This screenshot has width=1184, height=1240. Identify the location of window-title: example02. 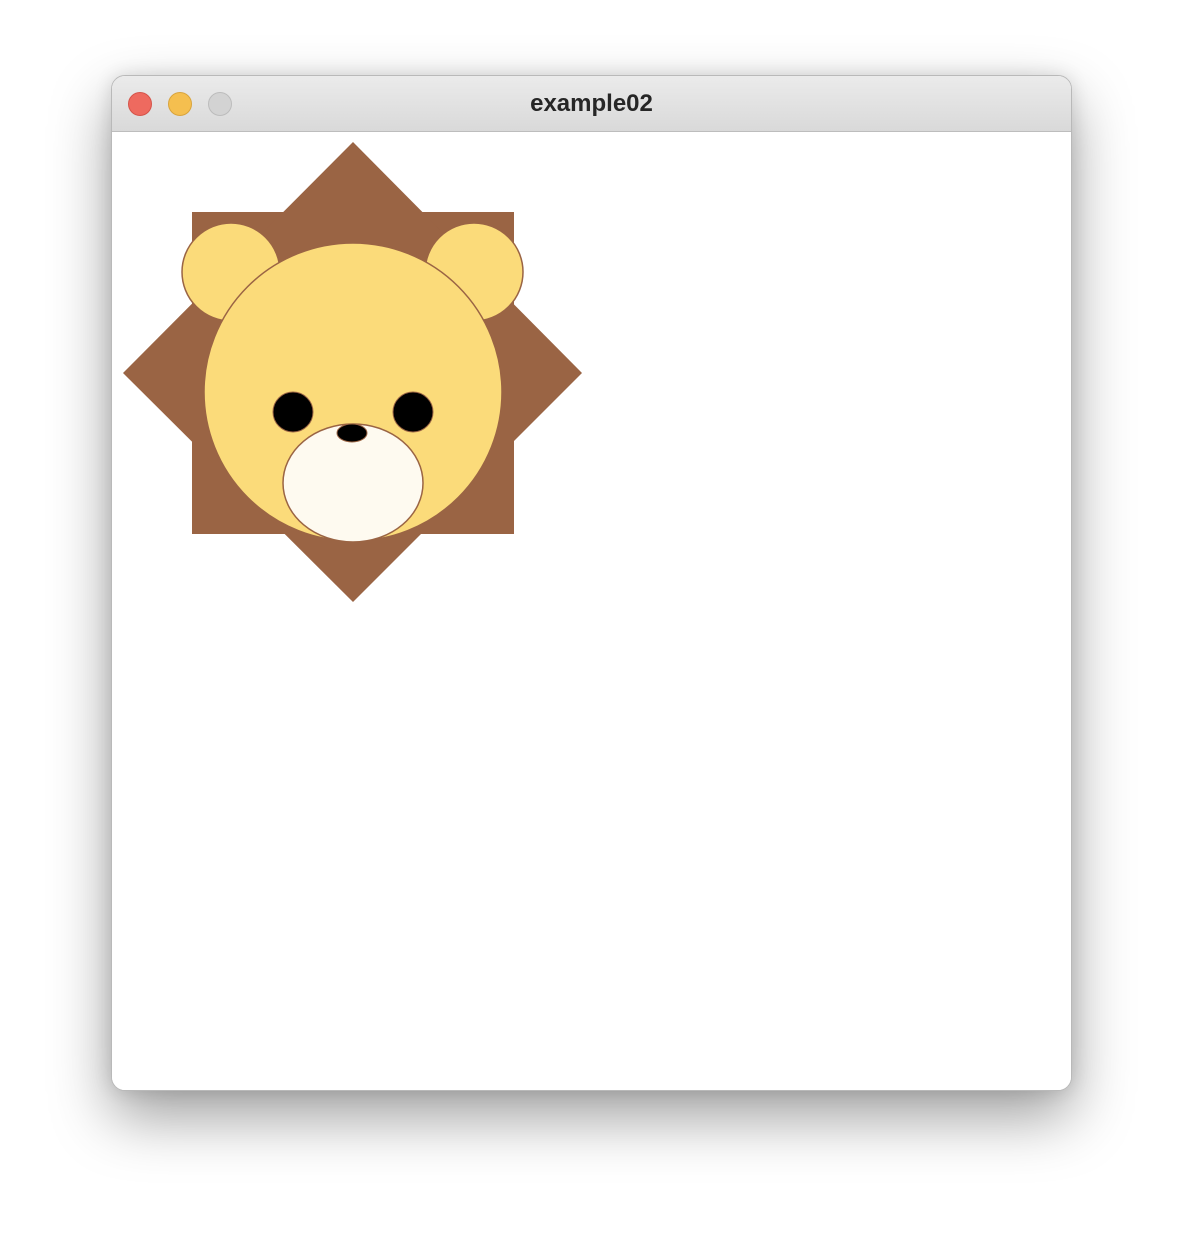
(591, 103).